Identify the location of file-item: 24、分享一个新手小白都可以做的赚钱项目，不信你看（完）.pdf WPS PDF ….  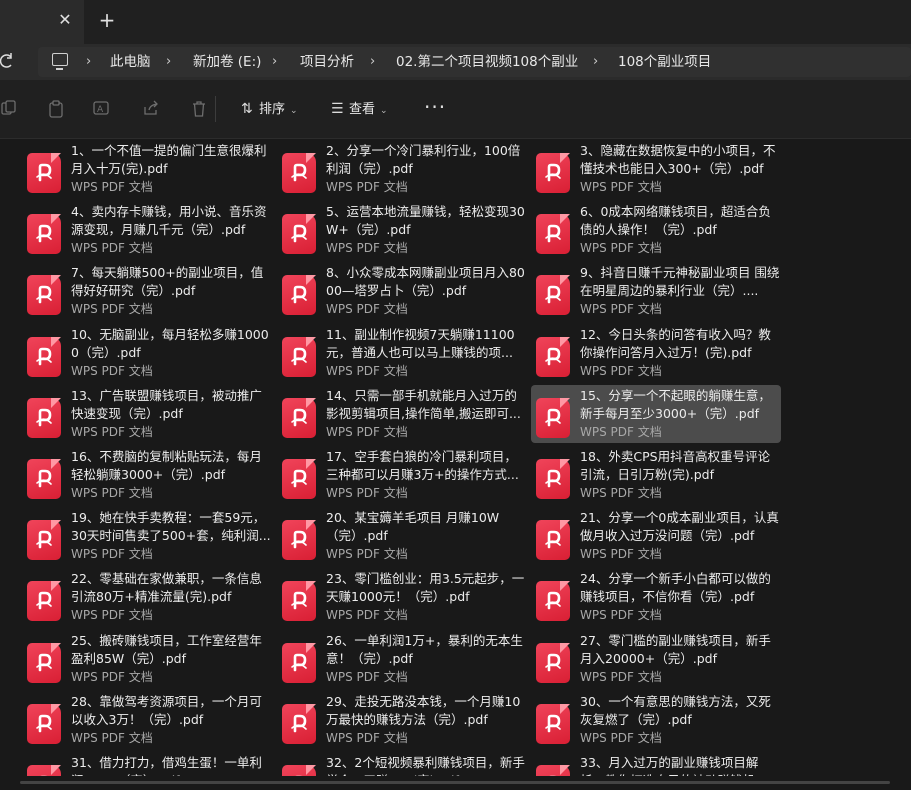
(656, 597).